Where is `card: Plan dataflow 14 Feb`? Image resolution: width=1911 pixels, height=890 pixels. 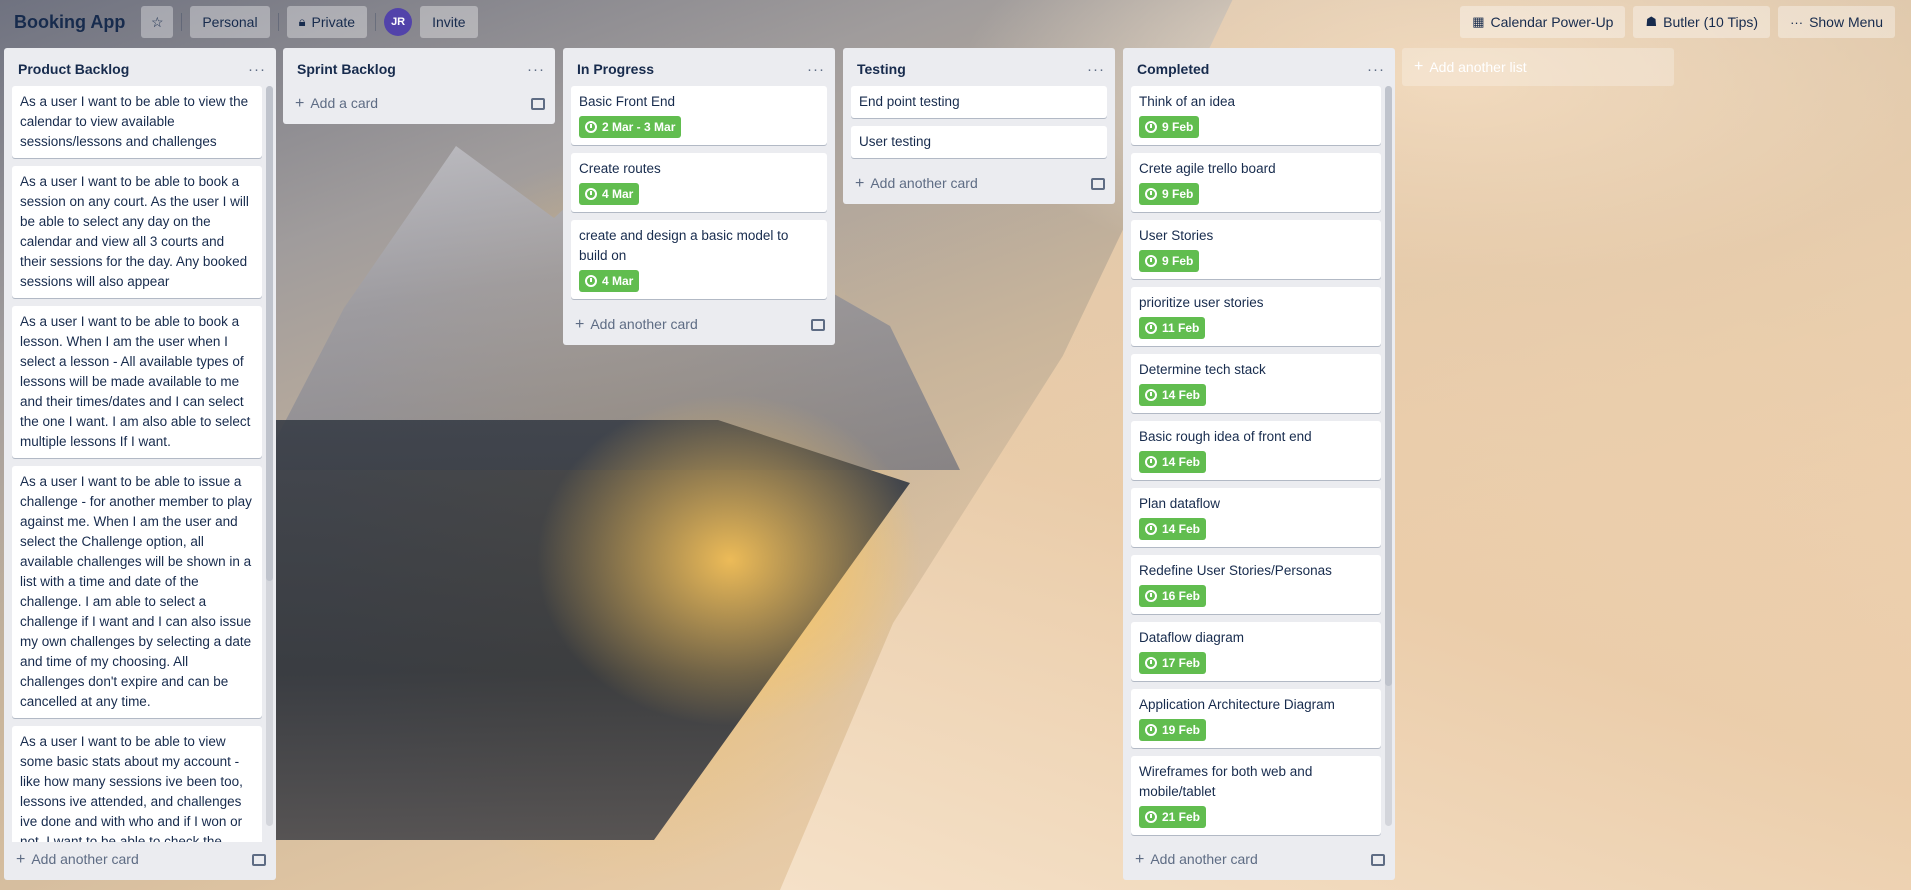
card: Plan dataflow 14 Feb is located at coordinates (1256, 517).